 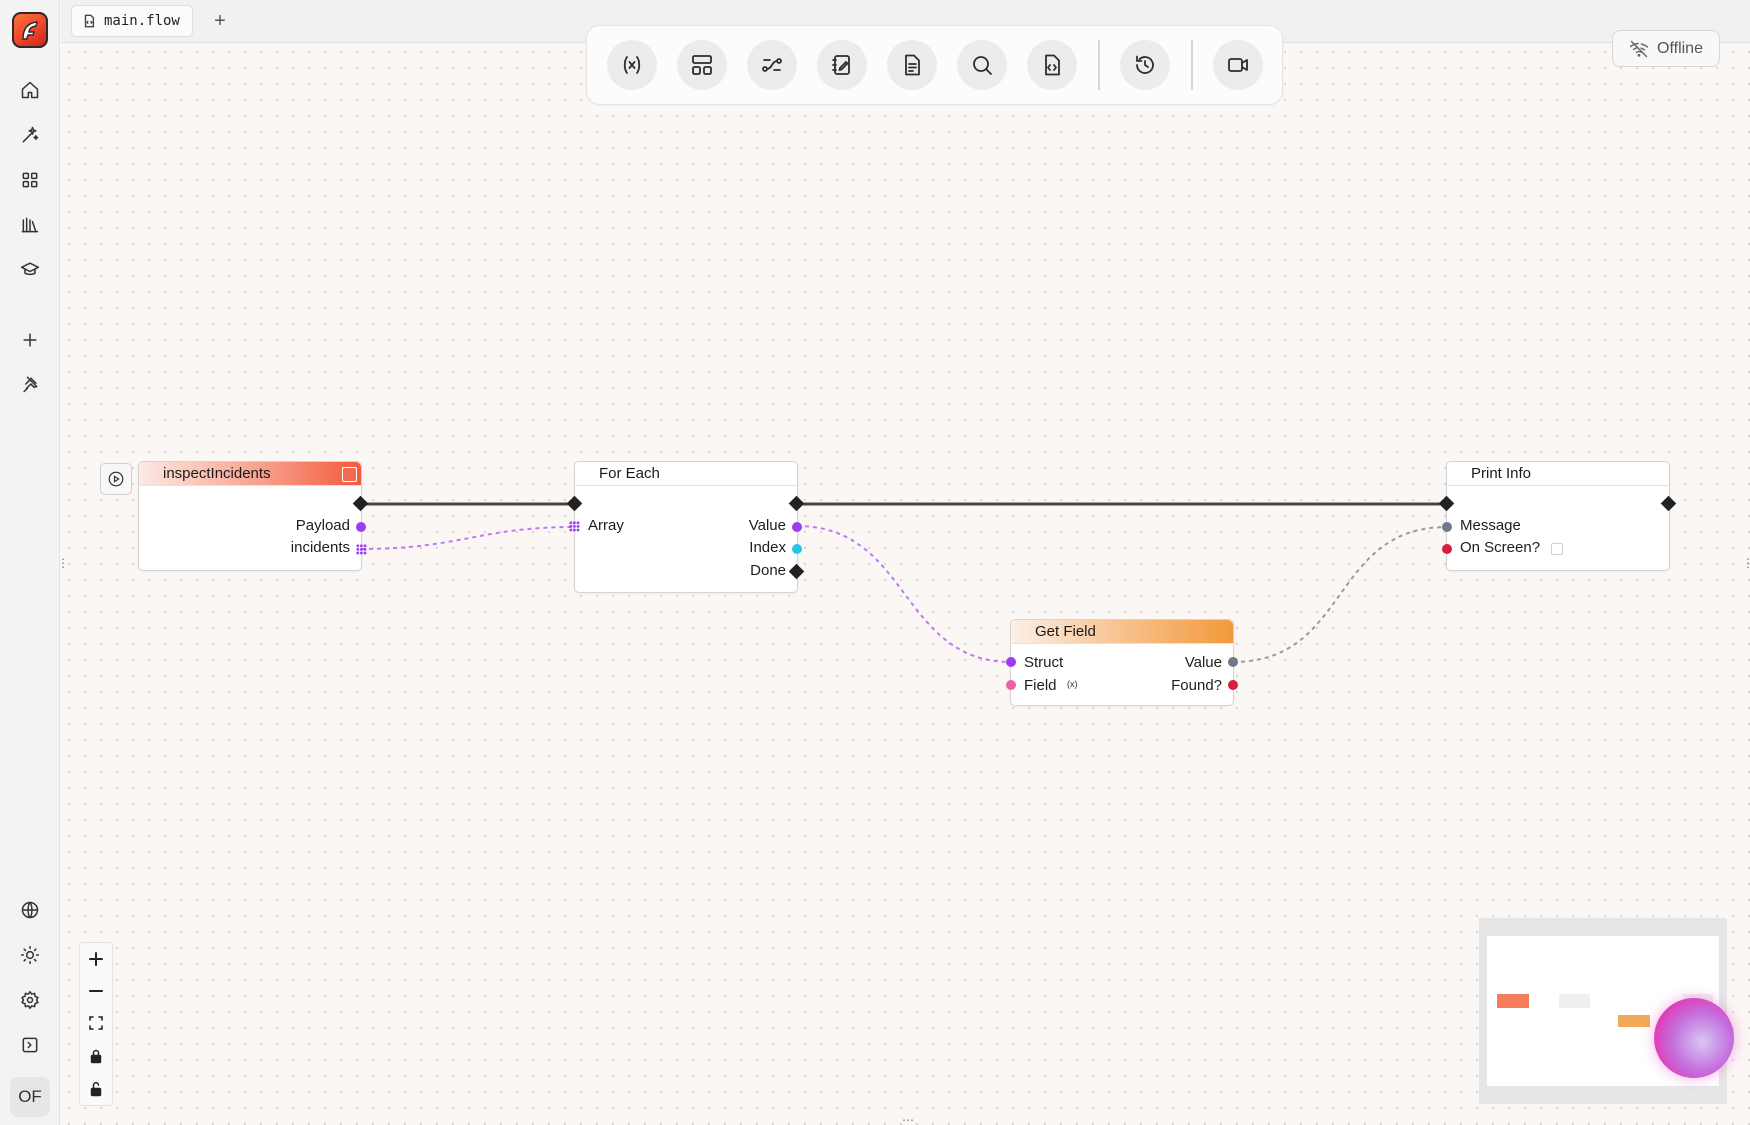 I want to click on node-header: Get Field, so click(x=1122, y=632).